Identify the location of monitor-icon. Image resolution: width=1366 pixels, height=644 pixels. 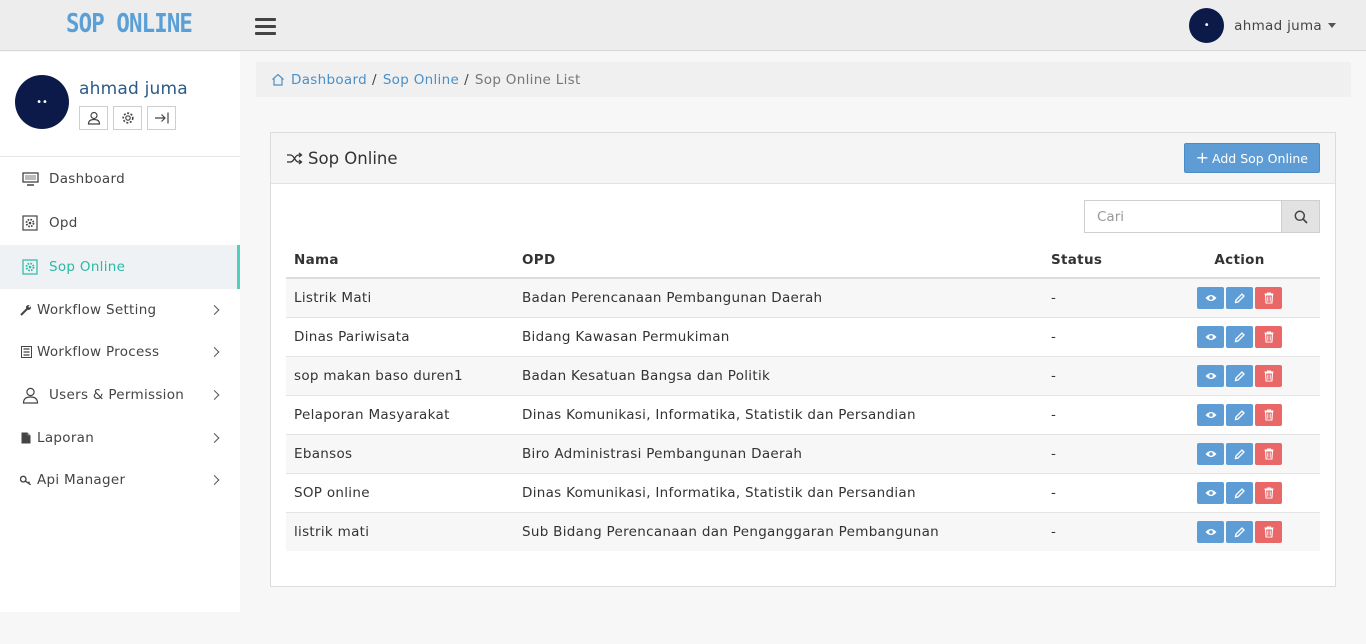
(30, 179).